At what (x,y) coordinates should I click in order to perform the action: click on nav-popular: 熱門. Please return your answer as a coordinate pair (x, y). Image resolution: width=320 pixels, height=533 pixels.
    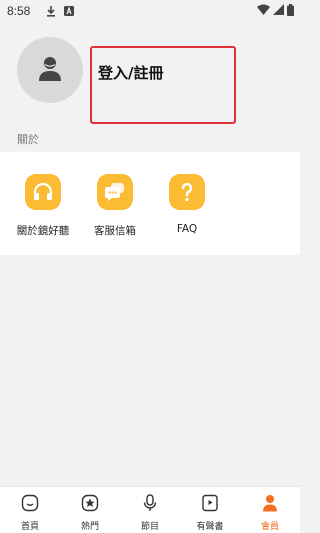
    Looking at the image, I should click on (90, 510).